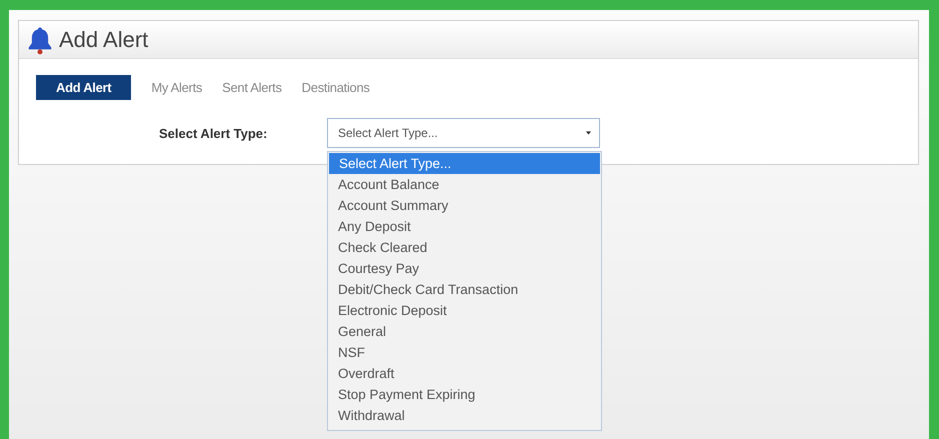 This screenshot has width=939, height=439. Describe the element at coordinates (464, 373) in the screenshot. I see `dropdown-option: Overdraft` at that location.